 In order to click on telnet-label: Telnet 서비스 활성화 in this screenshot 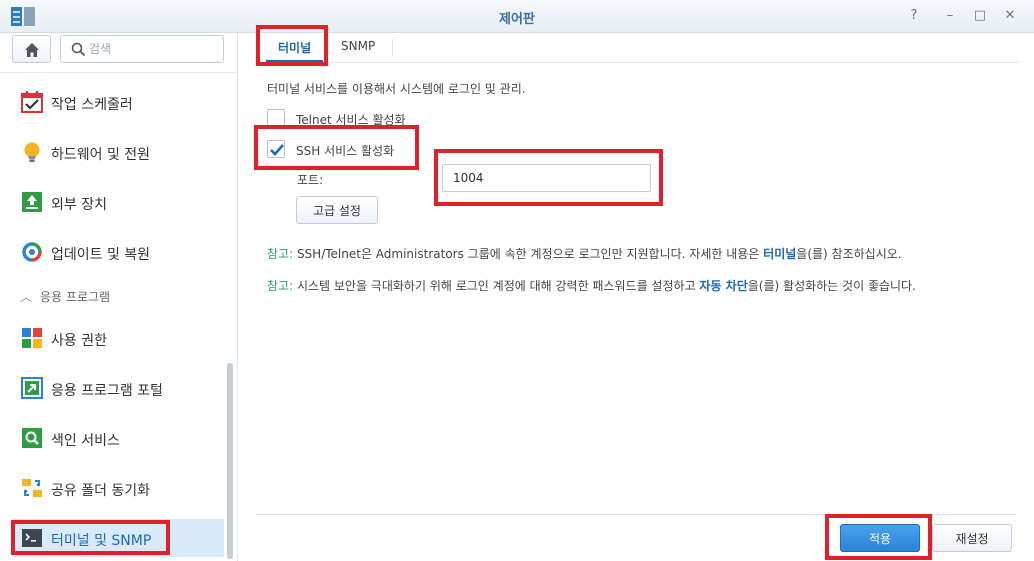, I will do `click(351, 120)`.